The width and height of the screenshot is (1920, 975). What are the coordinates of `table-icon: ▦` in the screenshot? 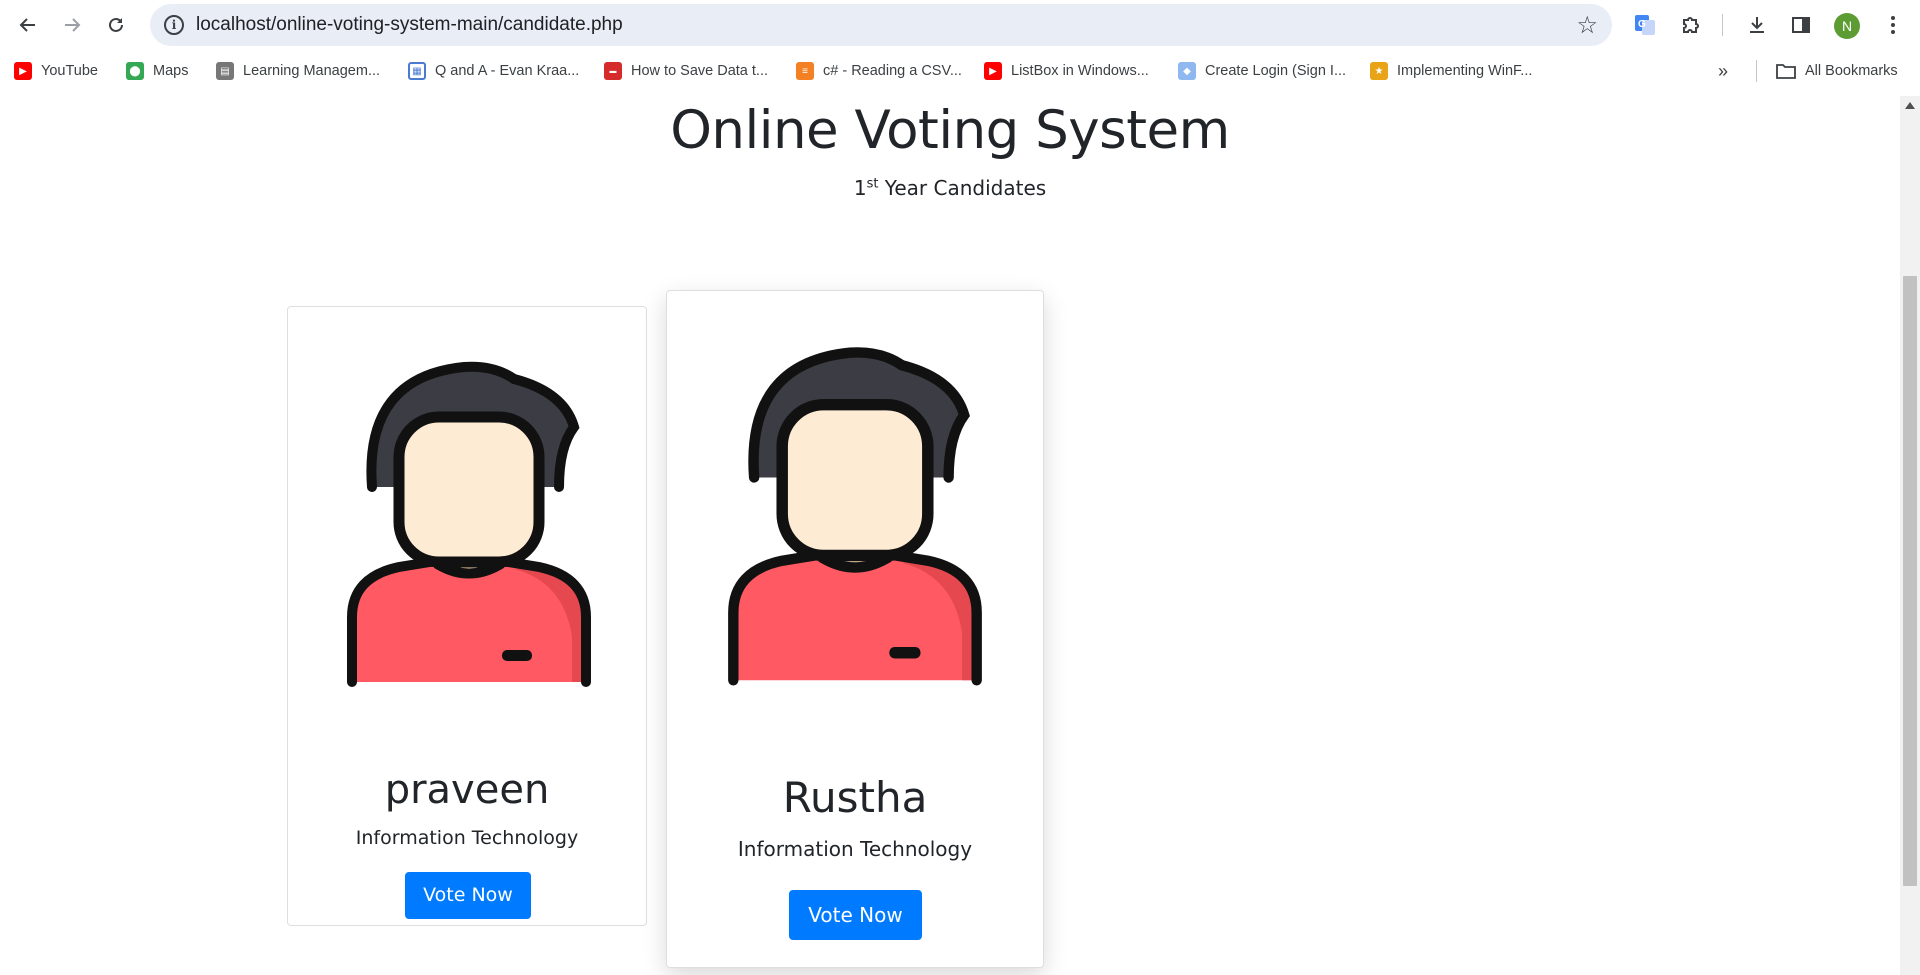 It's located at (417, 71).